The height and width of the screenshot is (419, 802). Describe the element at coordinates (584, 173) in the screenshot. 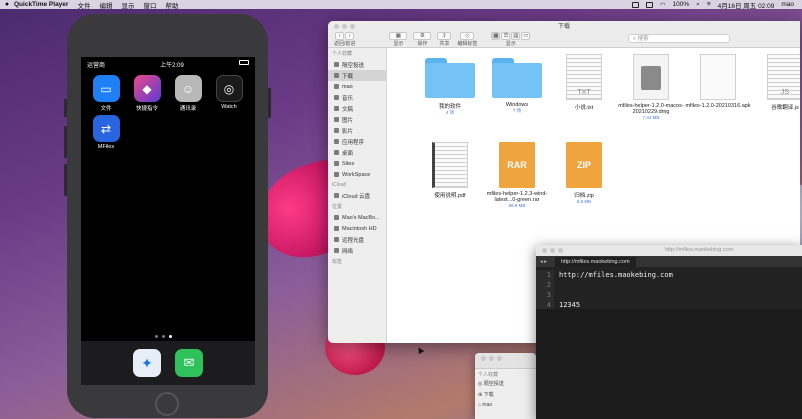

I see `file-item: ZIP 归档.zip 8.5 MB` at that location.